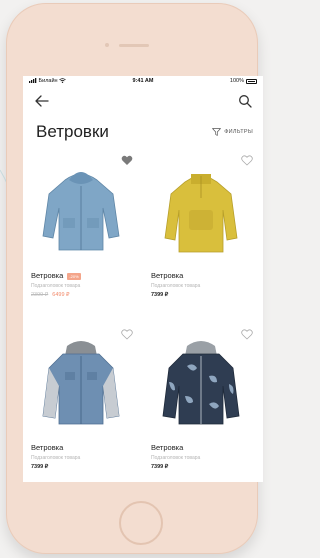 The height and width of the screenshot is (558, 320). Describe the element at coordinates (134, 45) in the screenshot. I see `speaker-grille` at that location.